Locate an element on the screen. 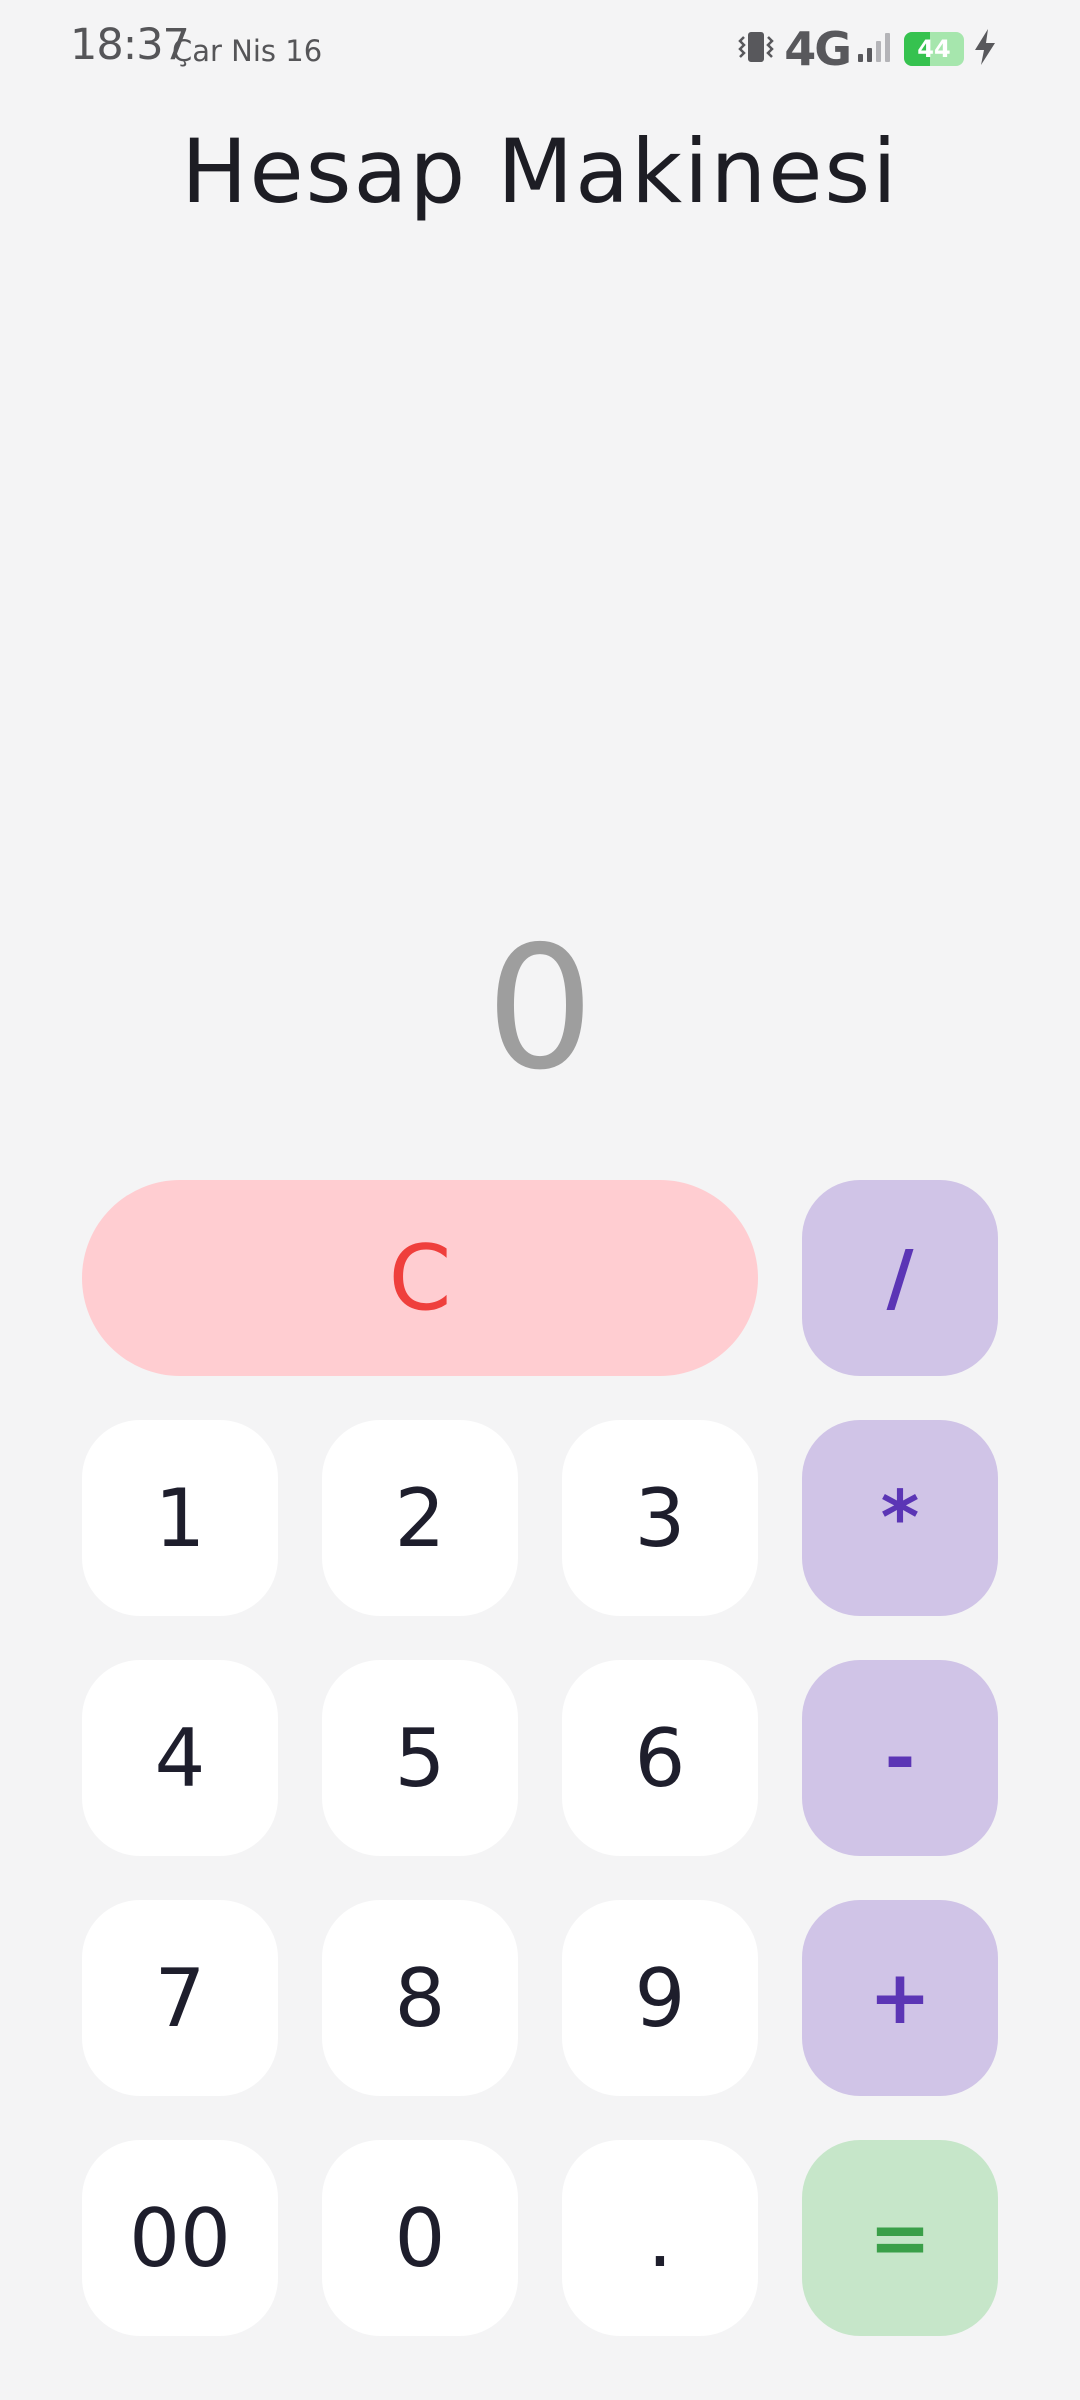 This screenshot has width=1080, height=2400. divide-button: / is located at coordinates (900, 1278).